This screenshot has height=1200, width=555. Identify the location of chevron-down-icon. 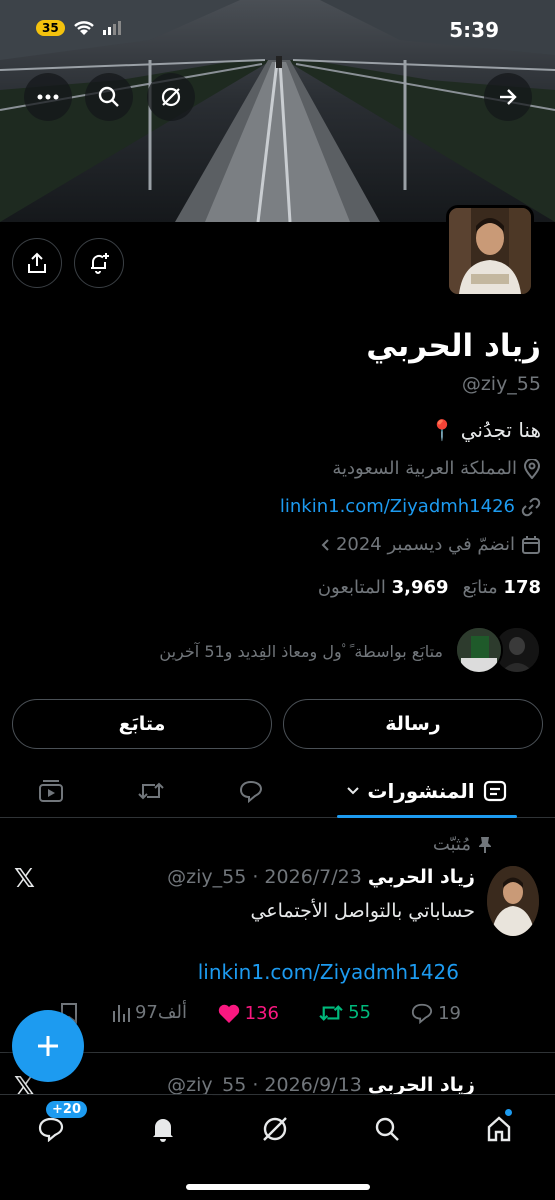
(353, 791).